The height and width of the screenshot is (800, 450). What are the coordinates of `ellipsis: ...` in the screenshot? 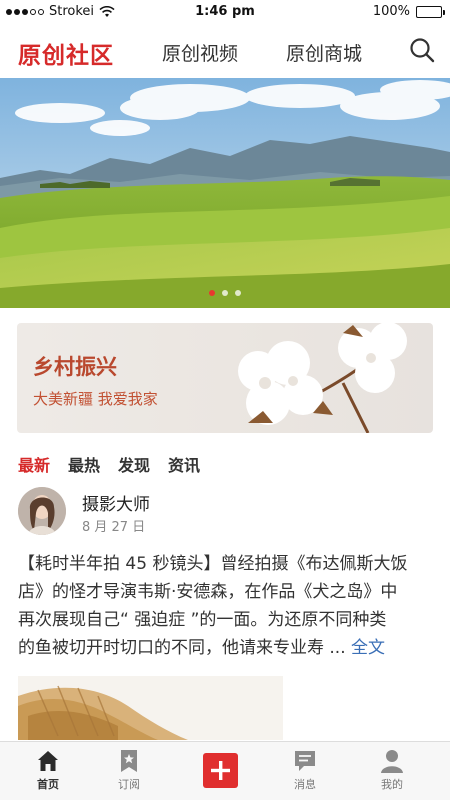 It's located at (337, 648).